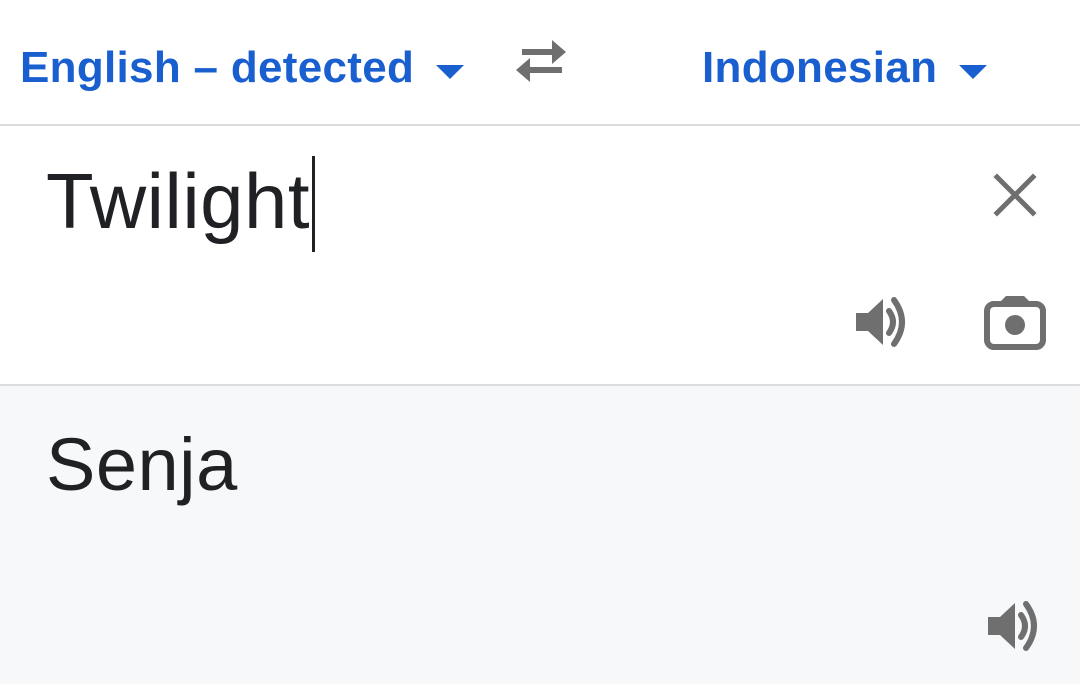 Image resolution: width=1080 pixels, height=684 pixels. I want to click on camera-button, so click(1015, 323).